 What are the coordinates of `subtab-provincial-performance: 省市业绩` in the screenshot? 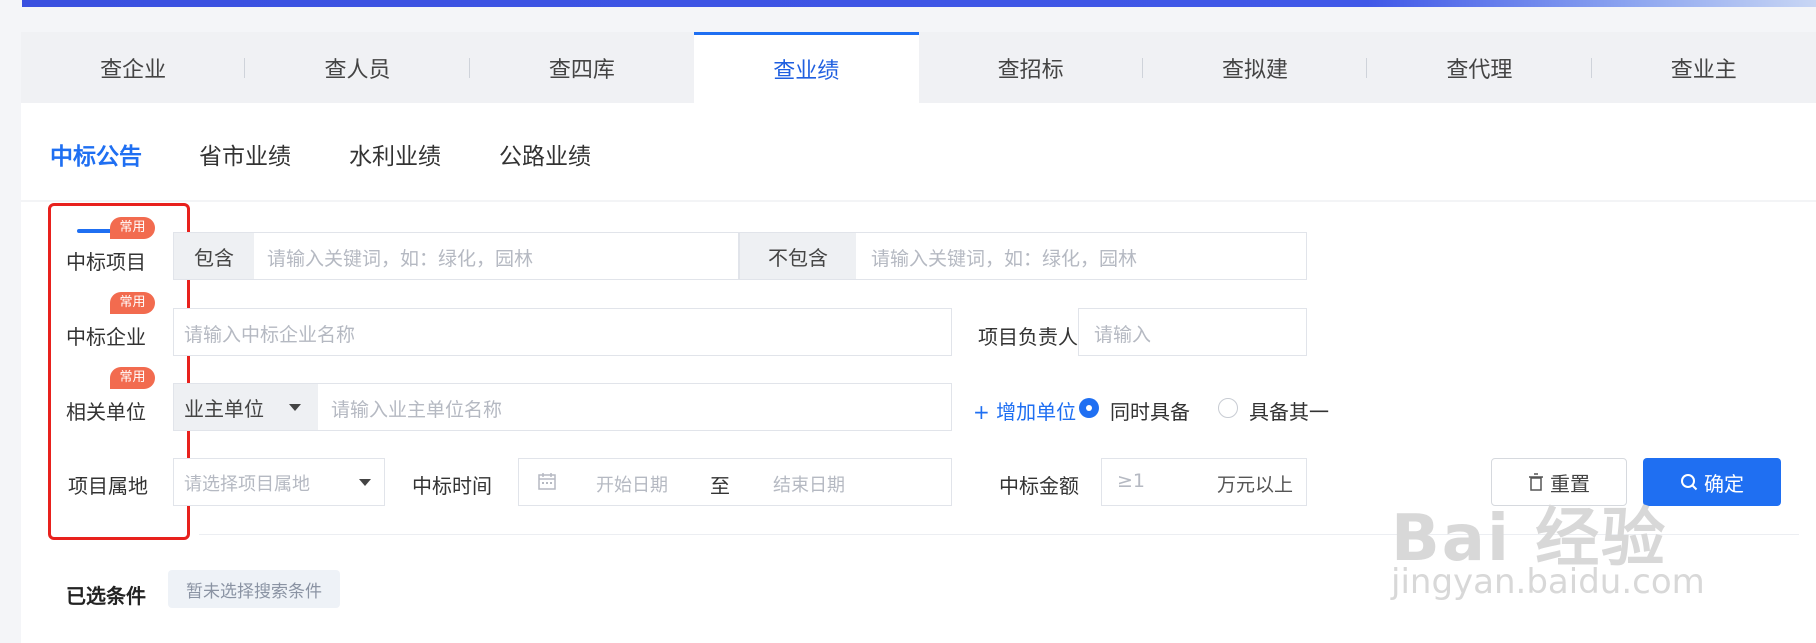 It's located at (245, 154).